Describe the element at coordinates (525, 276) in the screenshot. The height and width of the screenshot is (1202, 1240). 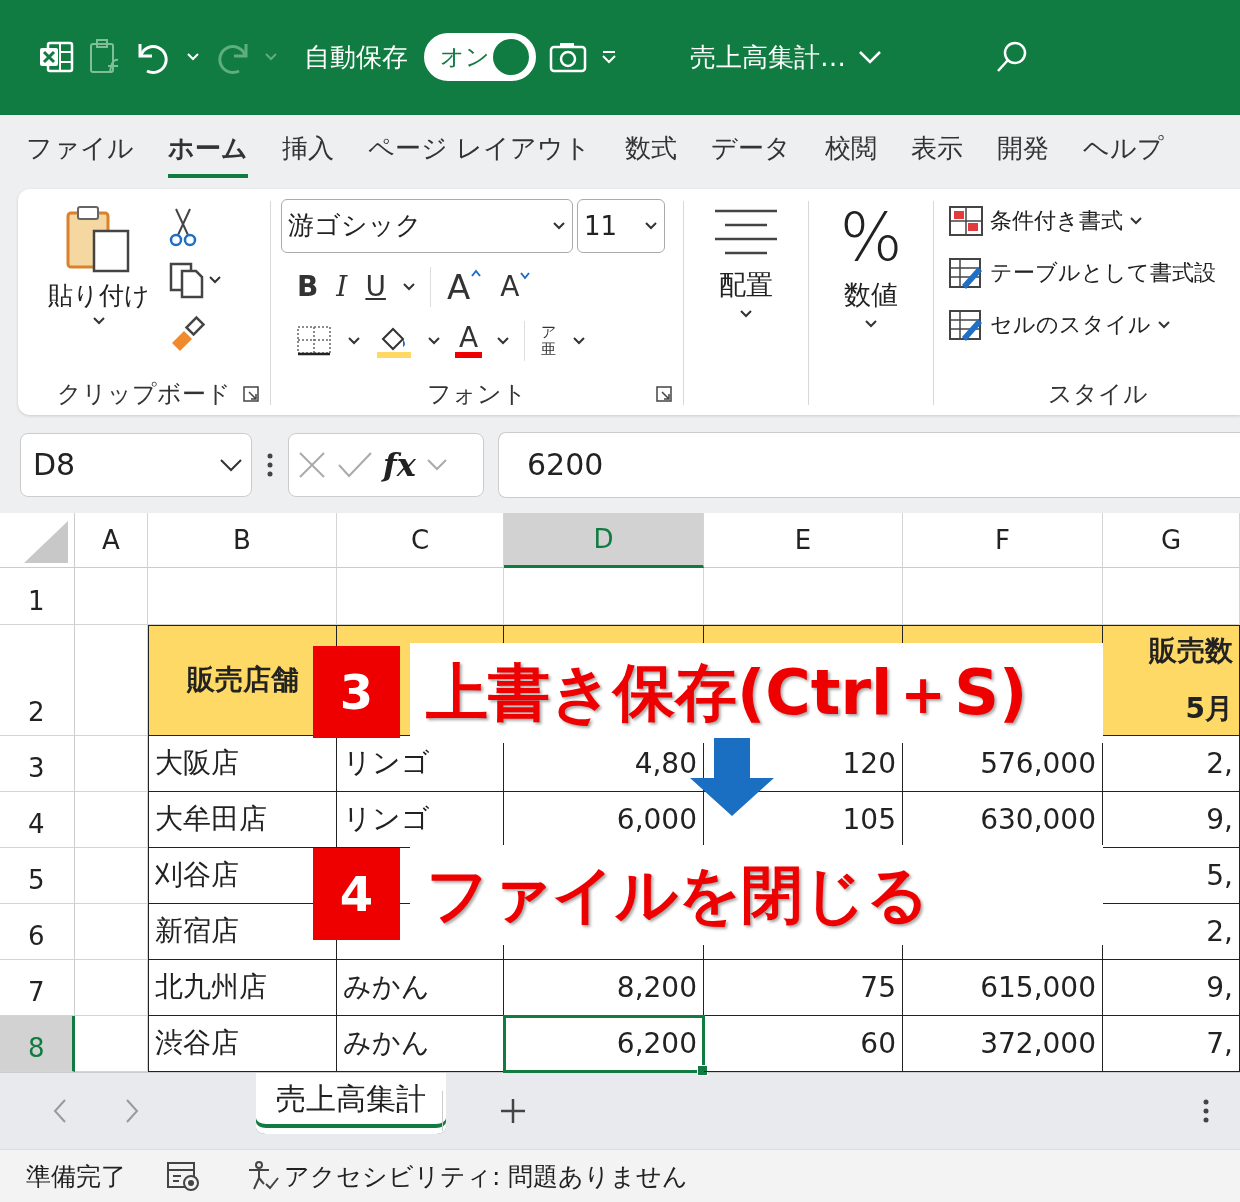
I see `caret-down-icon` at that location.